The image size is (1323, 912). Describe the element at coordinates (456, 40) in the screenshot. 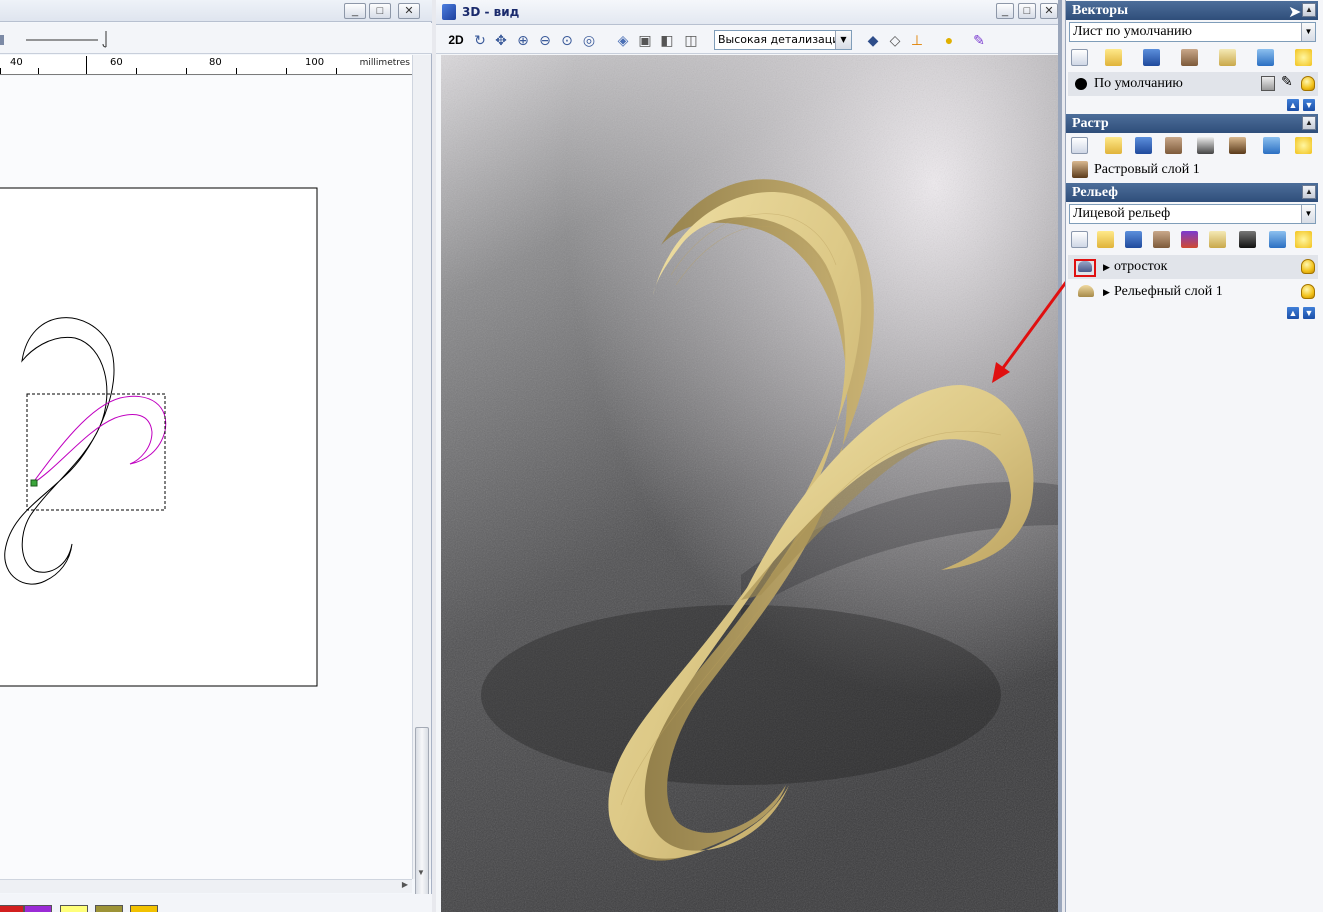

I see `view-2d-button: 2D` at that location.